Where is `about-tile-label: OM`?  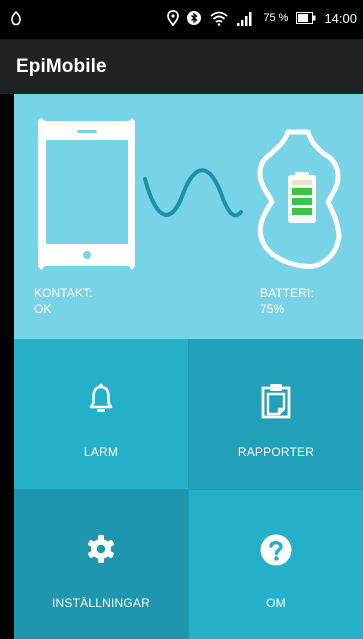 about-tile-label: OM is located at coordinates (276, 603).